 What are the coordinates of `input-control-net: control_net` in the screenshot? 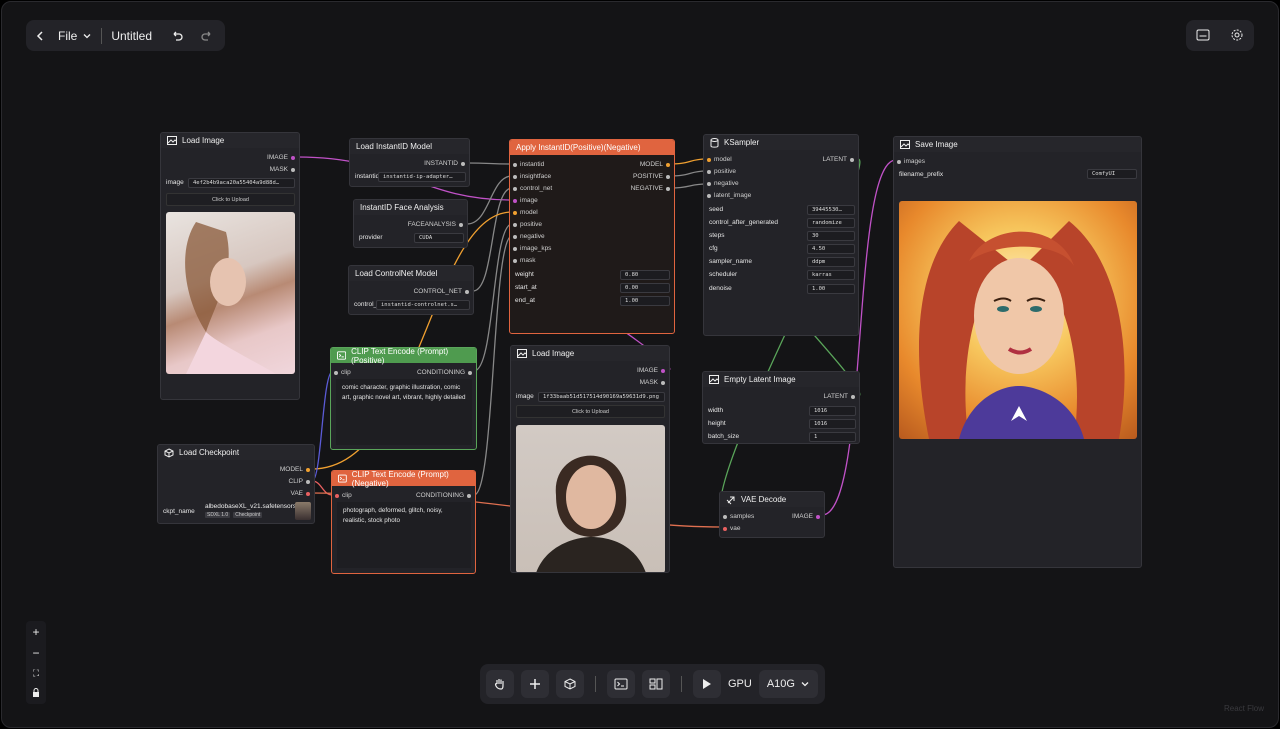 It's located at (532, 188).